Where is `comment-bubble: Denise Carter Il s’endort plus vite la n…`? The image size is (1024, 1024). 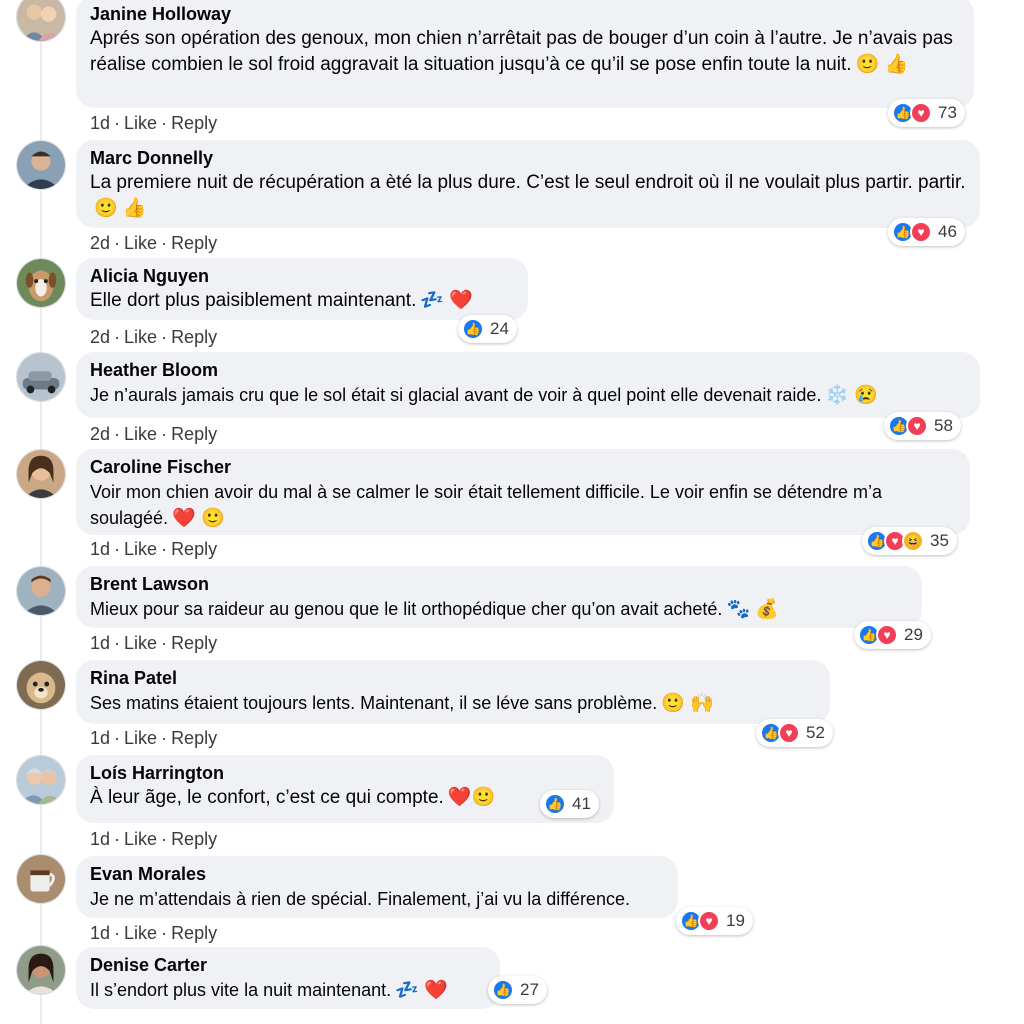 comment-bubble: Denise Carter Il s’endort plus vite la n… is located at coordinates (288, 978).